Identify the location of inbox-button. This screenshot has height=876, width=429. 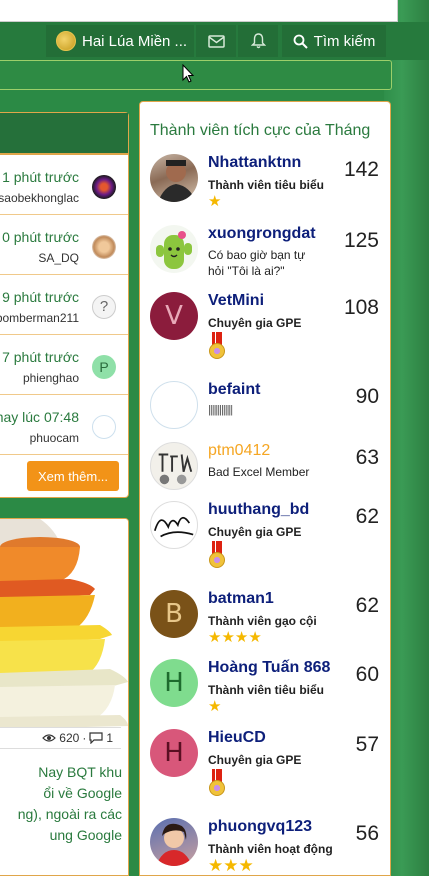
(216, 41).